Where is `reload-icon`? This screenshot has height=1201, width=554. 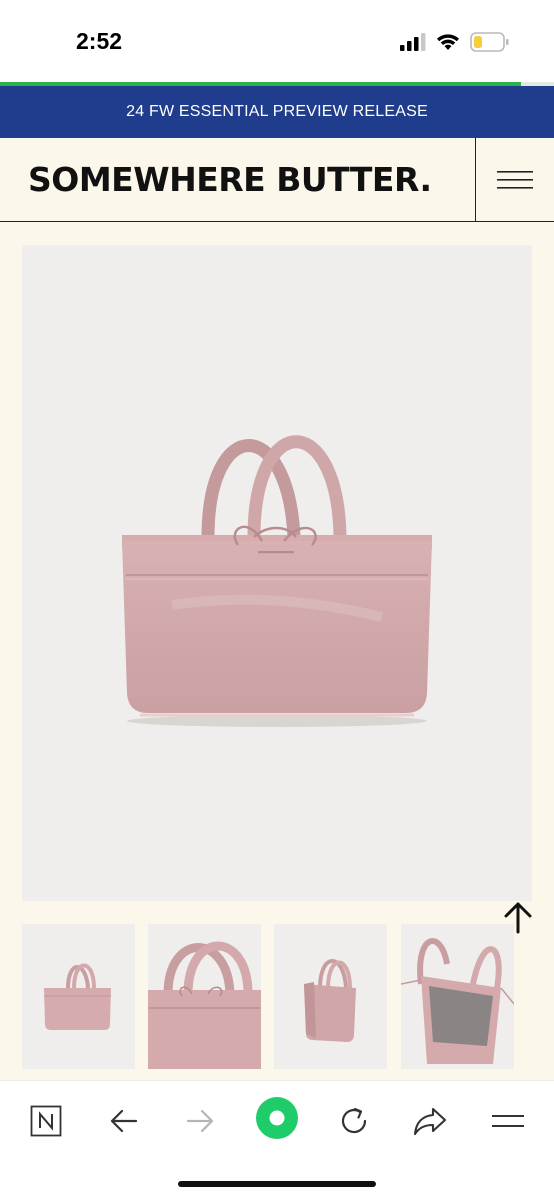
reload-icon is located at coordinates (354, 1120).